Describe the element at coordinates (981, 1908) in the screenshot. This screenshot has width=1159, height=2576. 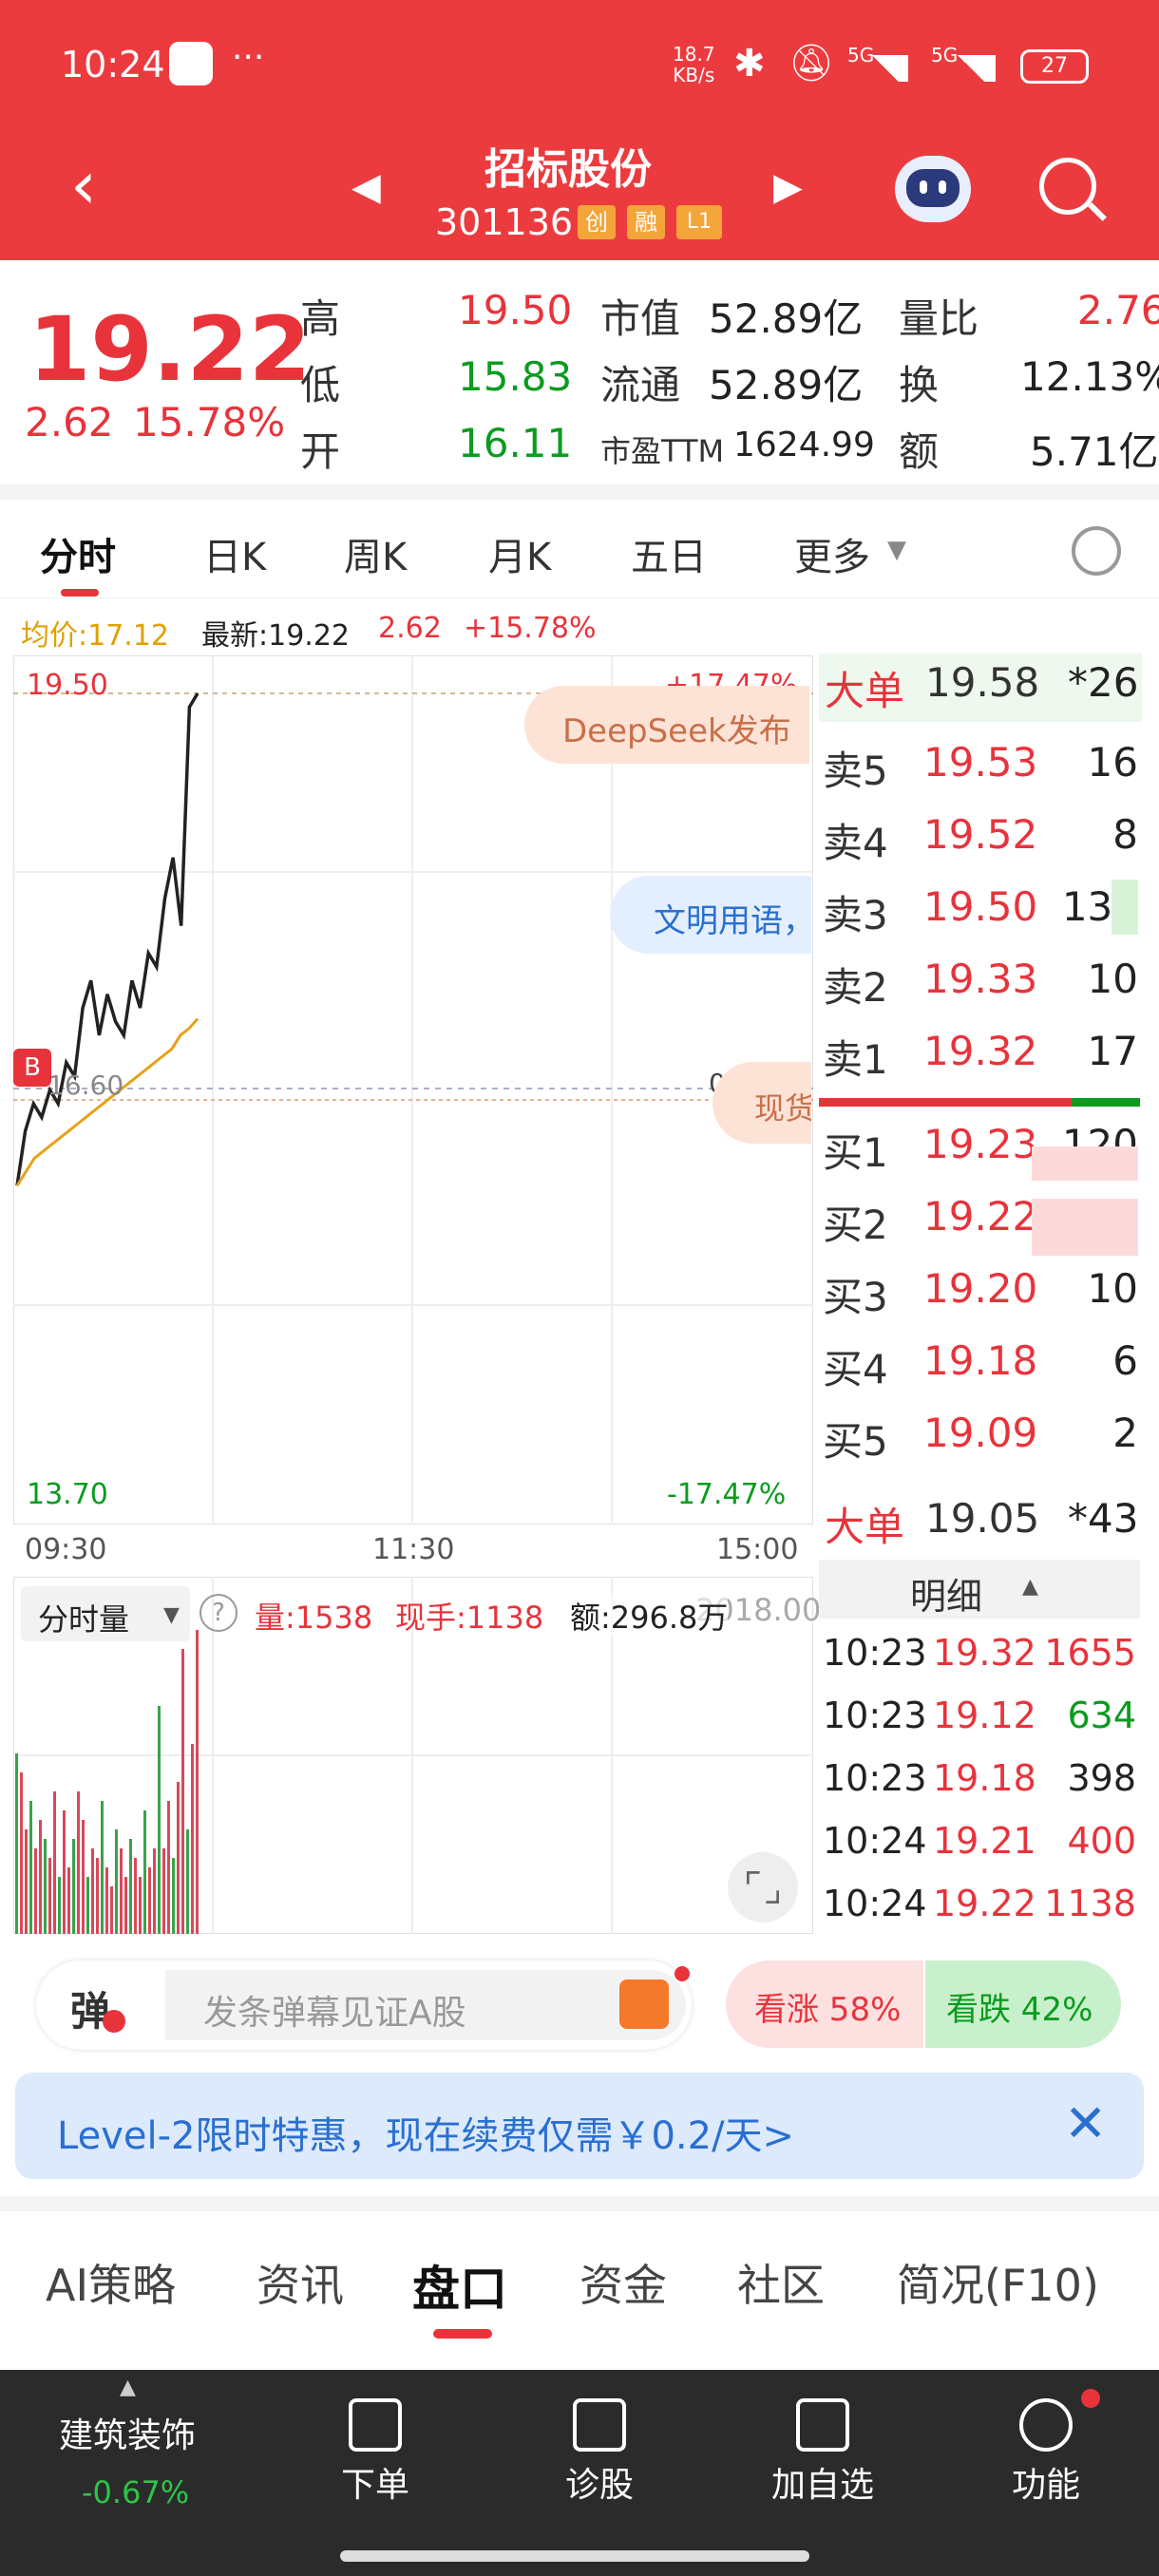
I see `trade-row: 10:24 19.22 1138` at that location.